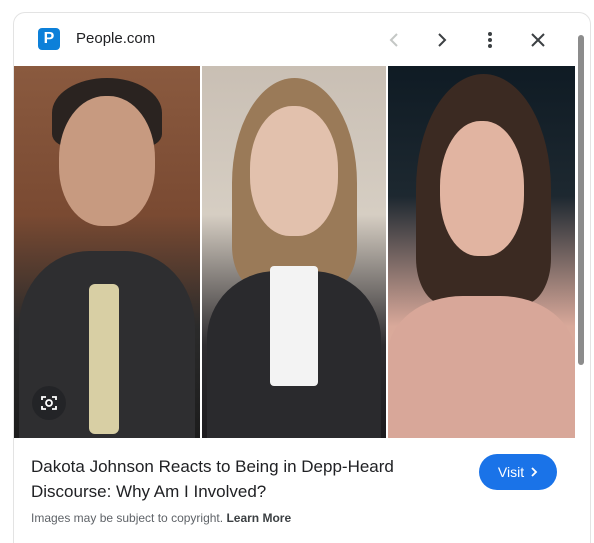 The image size is (594, 543). Describe the element at coordinates (104, 359) in the screenshot. I see `tie-shape` at that location.